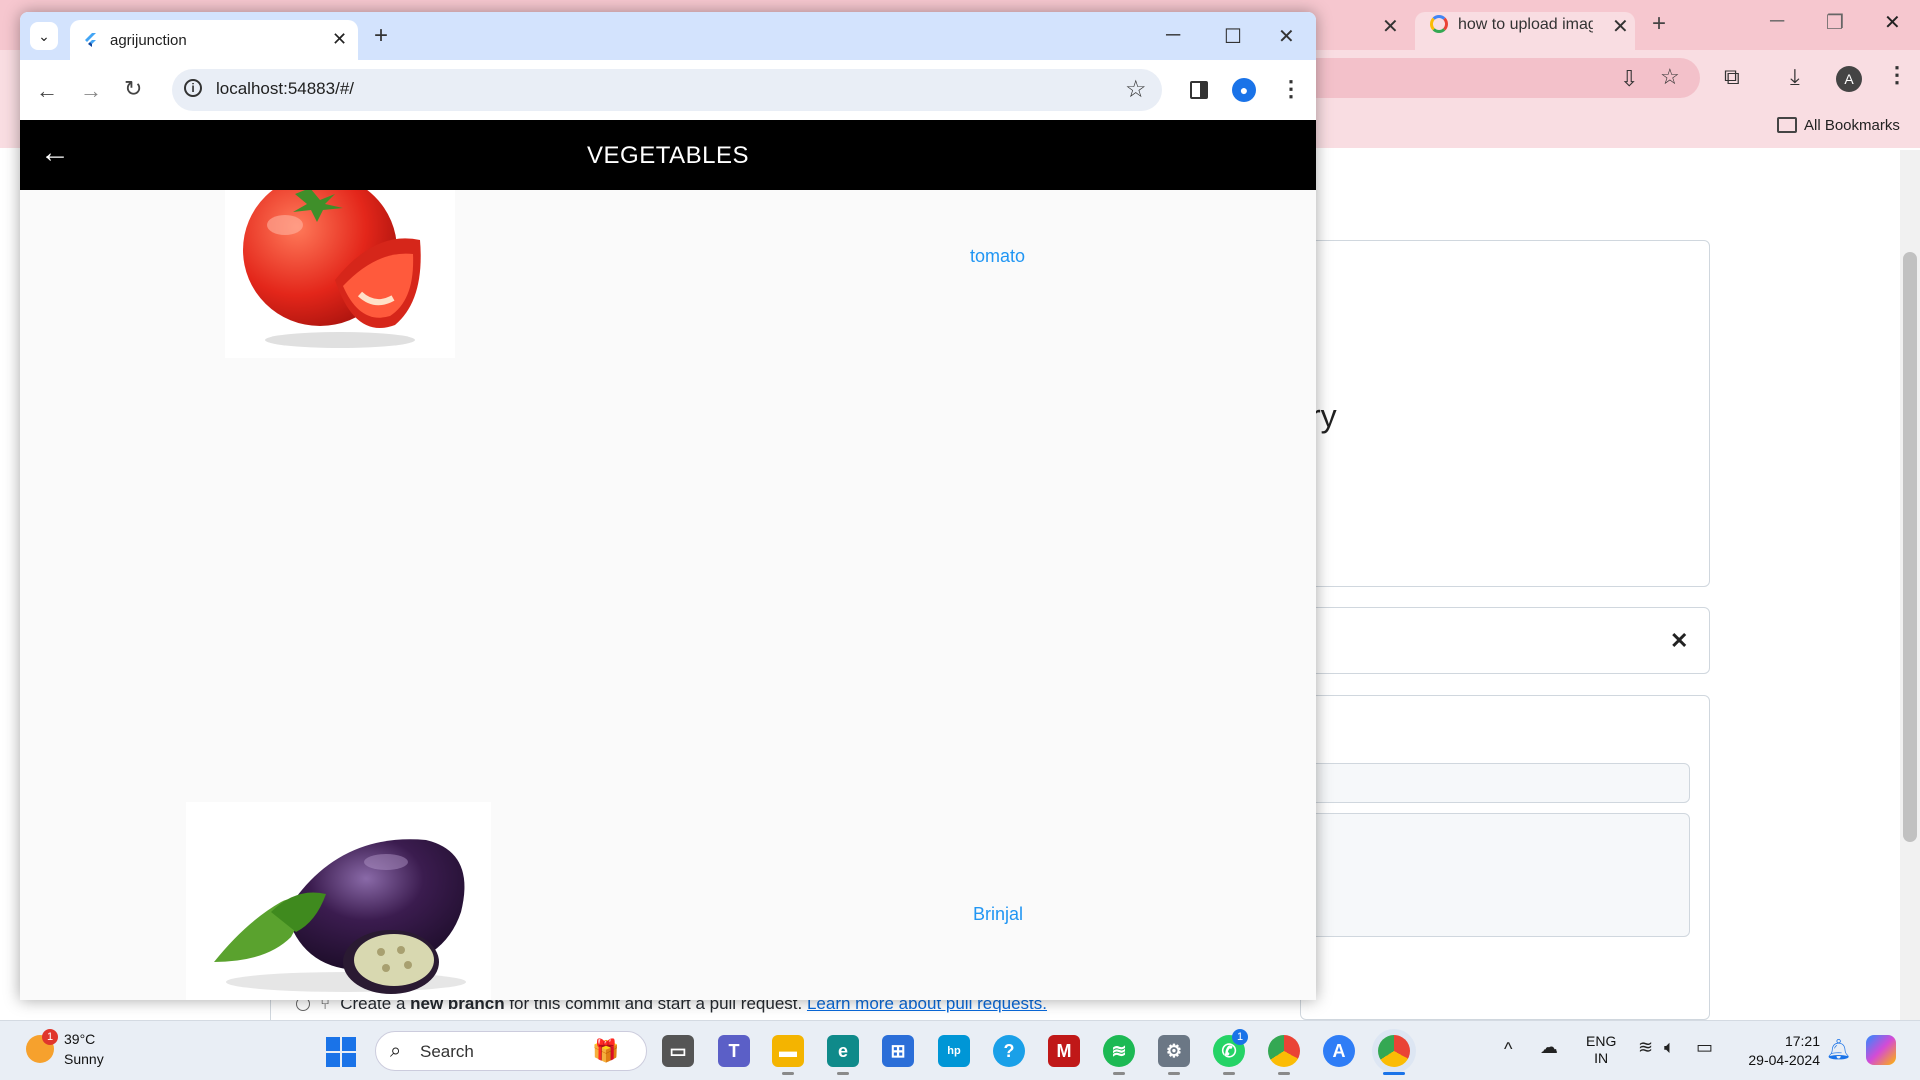  What do you see at coordinates (1838, 1049) in the screenshot?
I see `notification-bell-icon: 🔔︎` at bounding box center [1838, 1049].